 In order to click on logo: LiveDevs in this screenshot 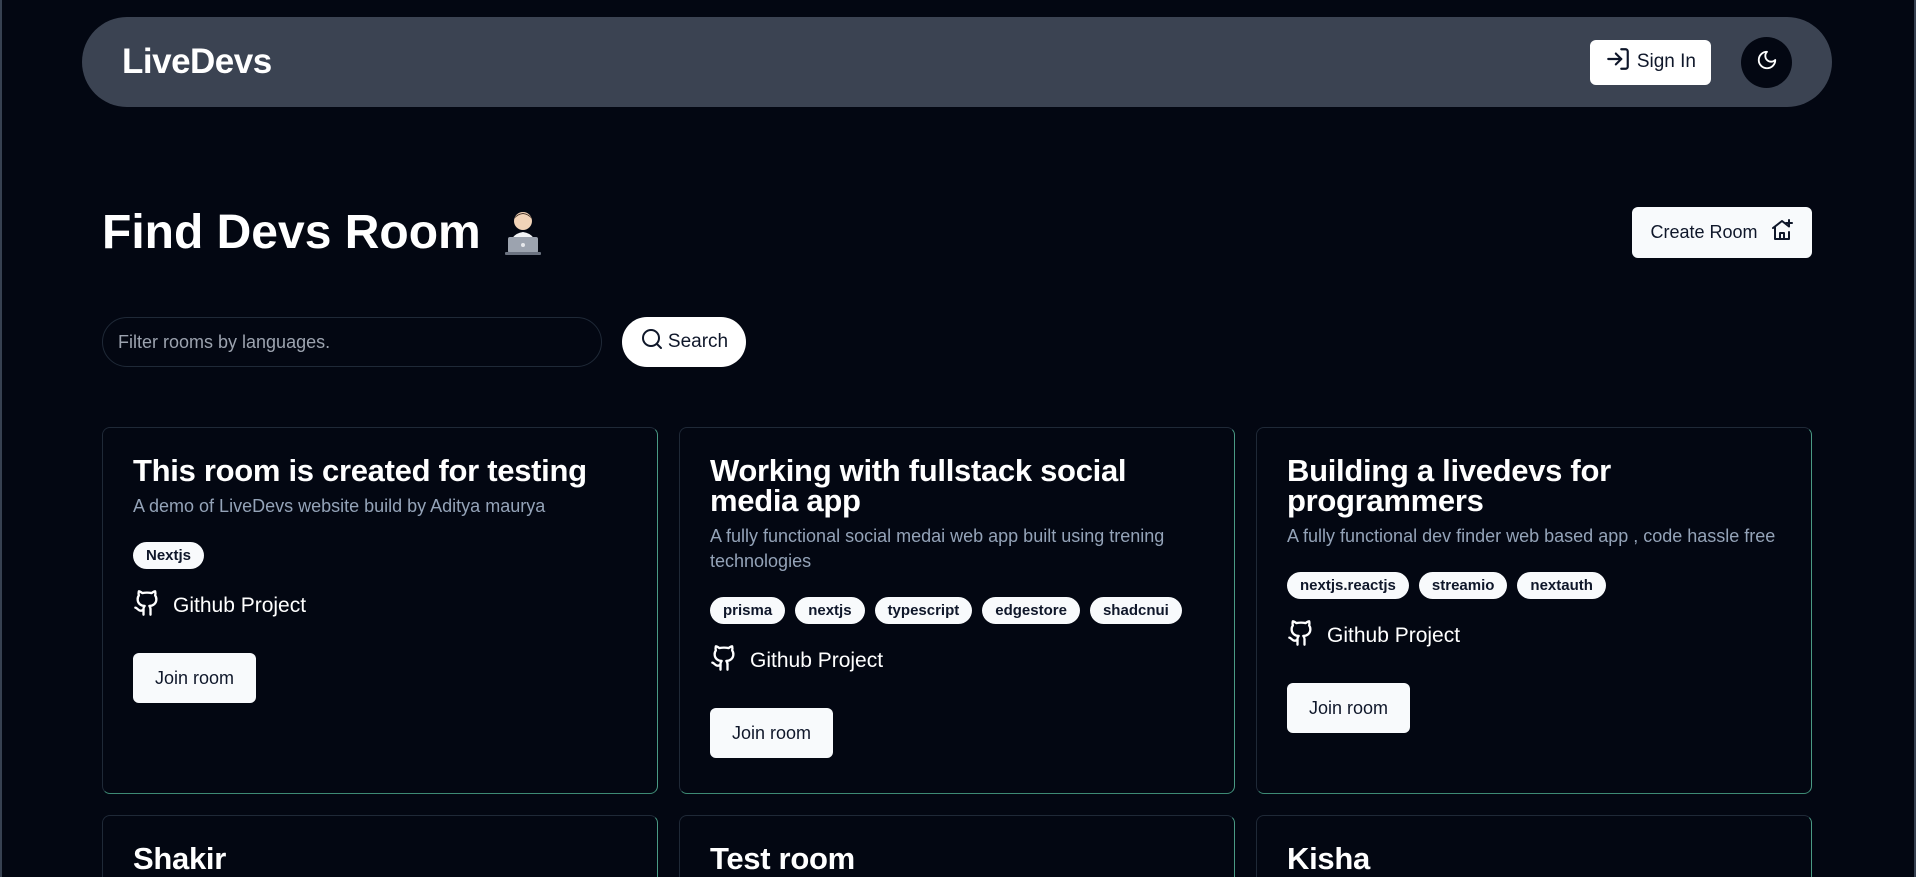, I will do `click(197, 62)`.